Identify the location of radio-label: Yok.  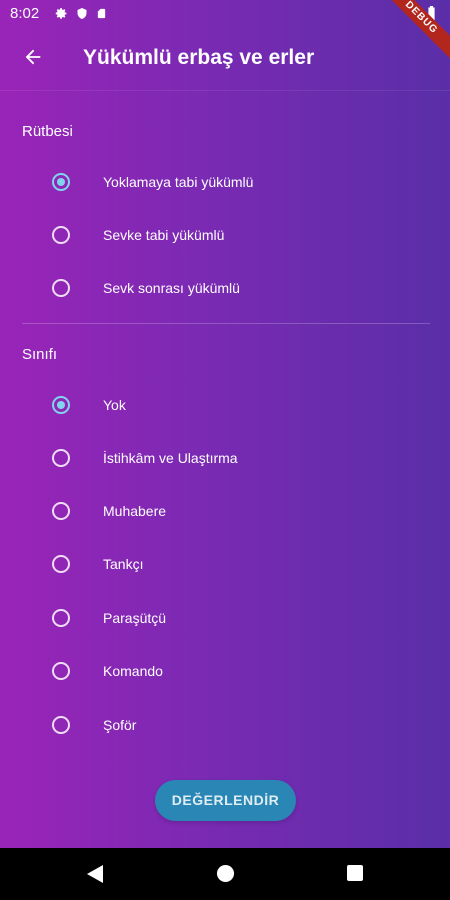
(114, 405).